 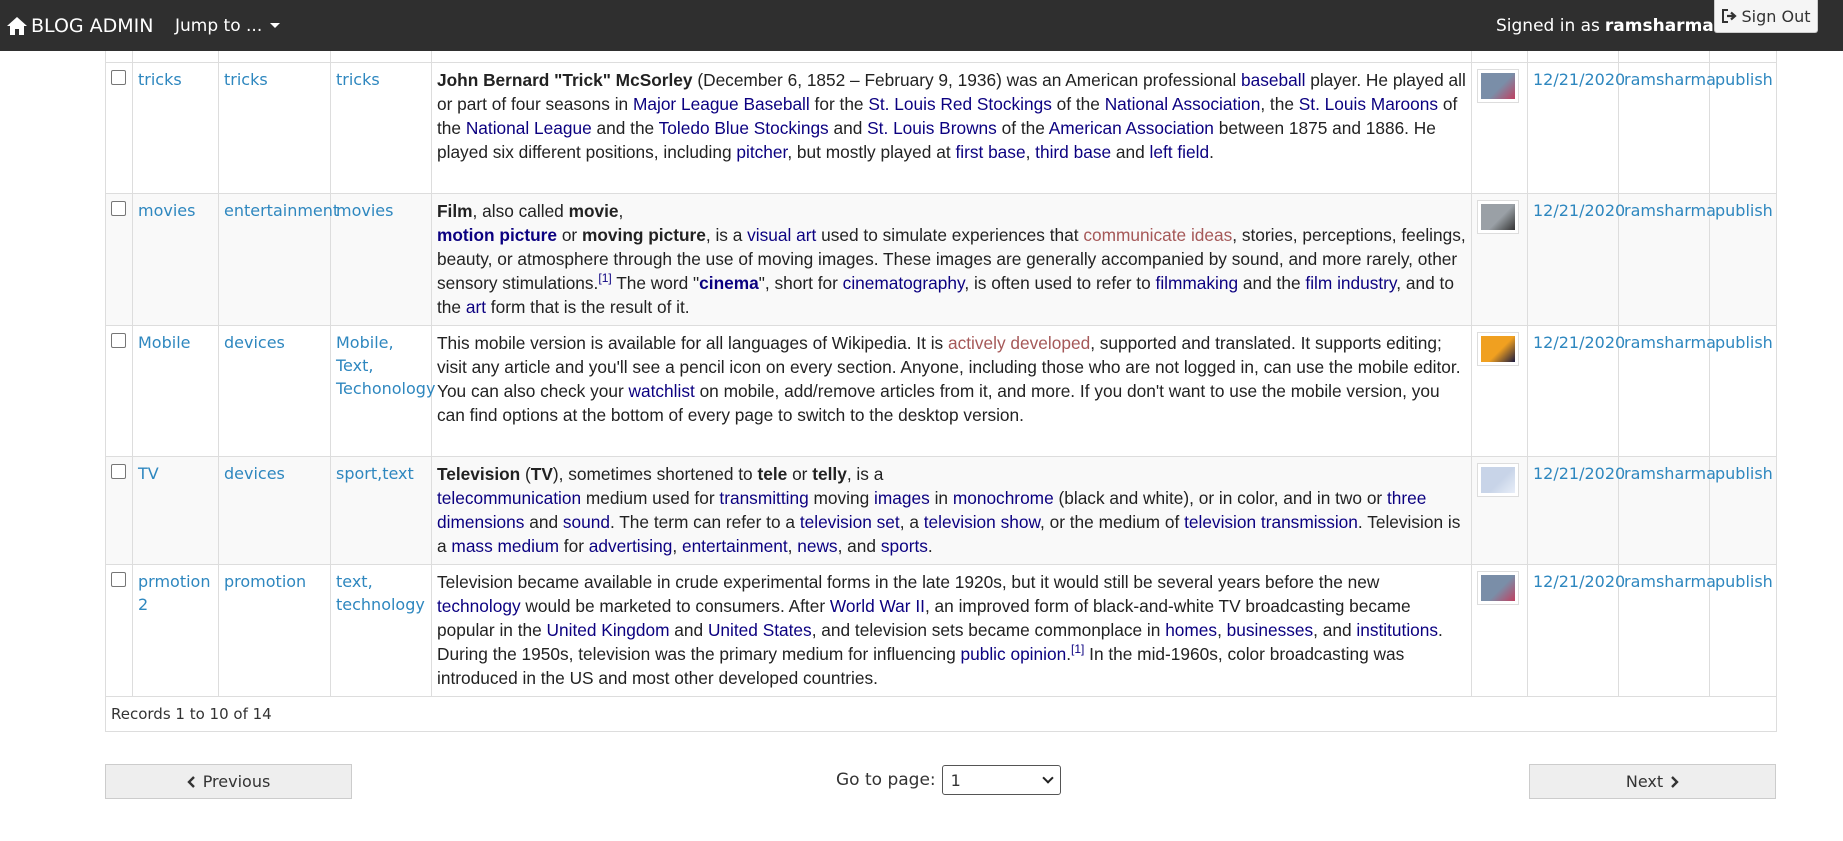 I want to click on body-link: National Association, so click(x=1183, y=104).